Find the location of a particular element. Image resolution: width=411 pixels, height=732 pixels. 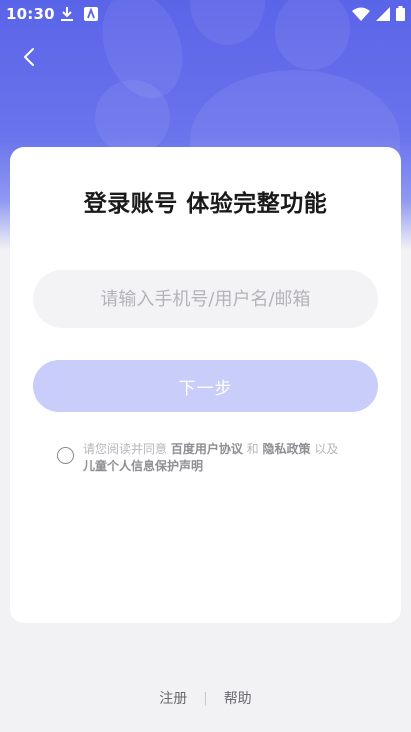

next-button: 下一步 is located at coordinates (205, 386).